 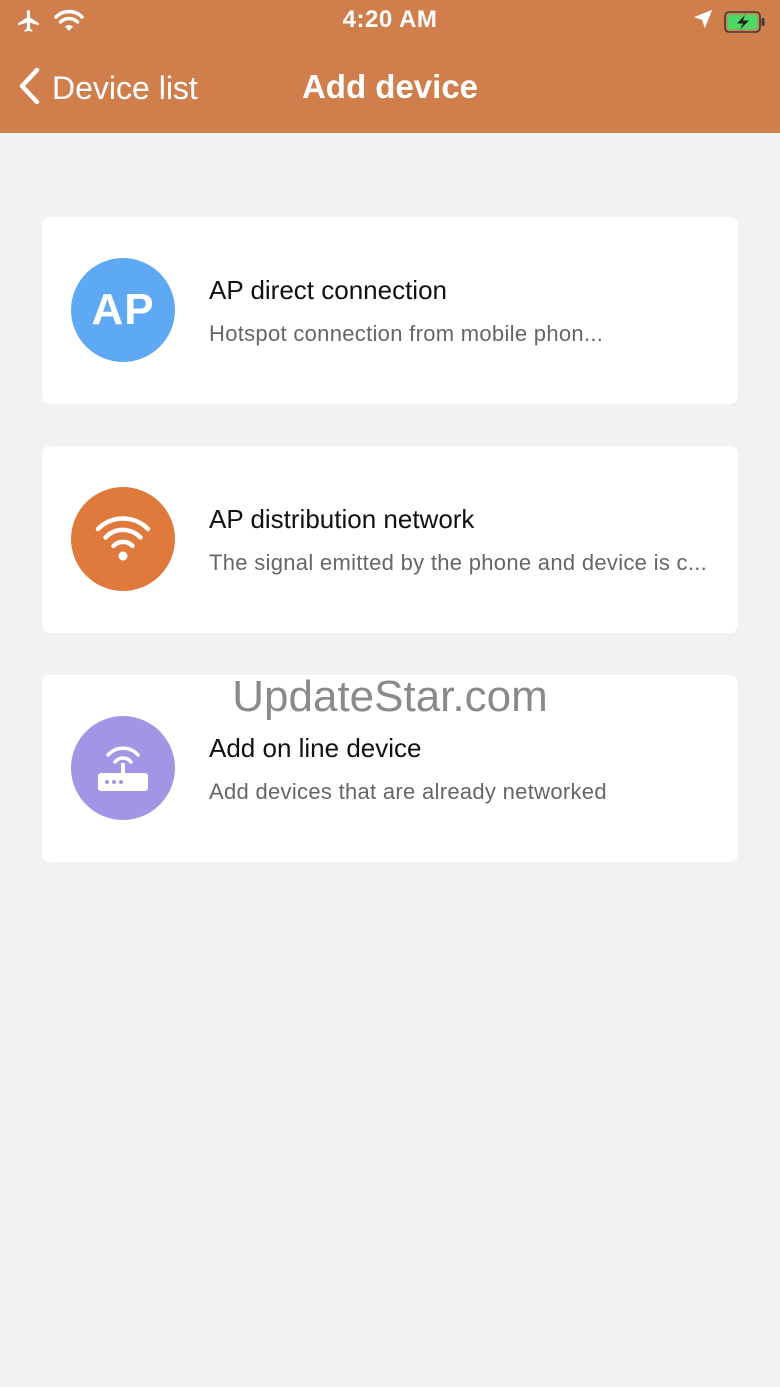 What do you see at coordinates (408, 791) in the screenshot?
I see `card-subtitle: Add devices that are already networked` at bounding box center [408, 791].